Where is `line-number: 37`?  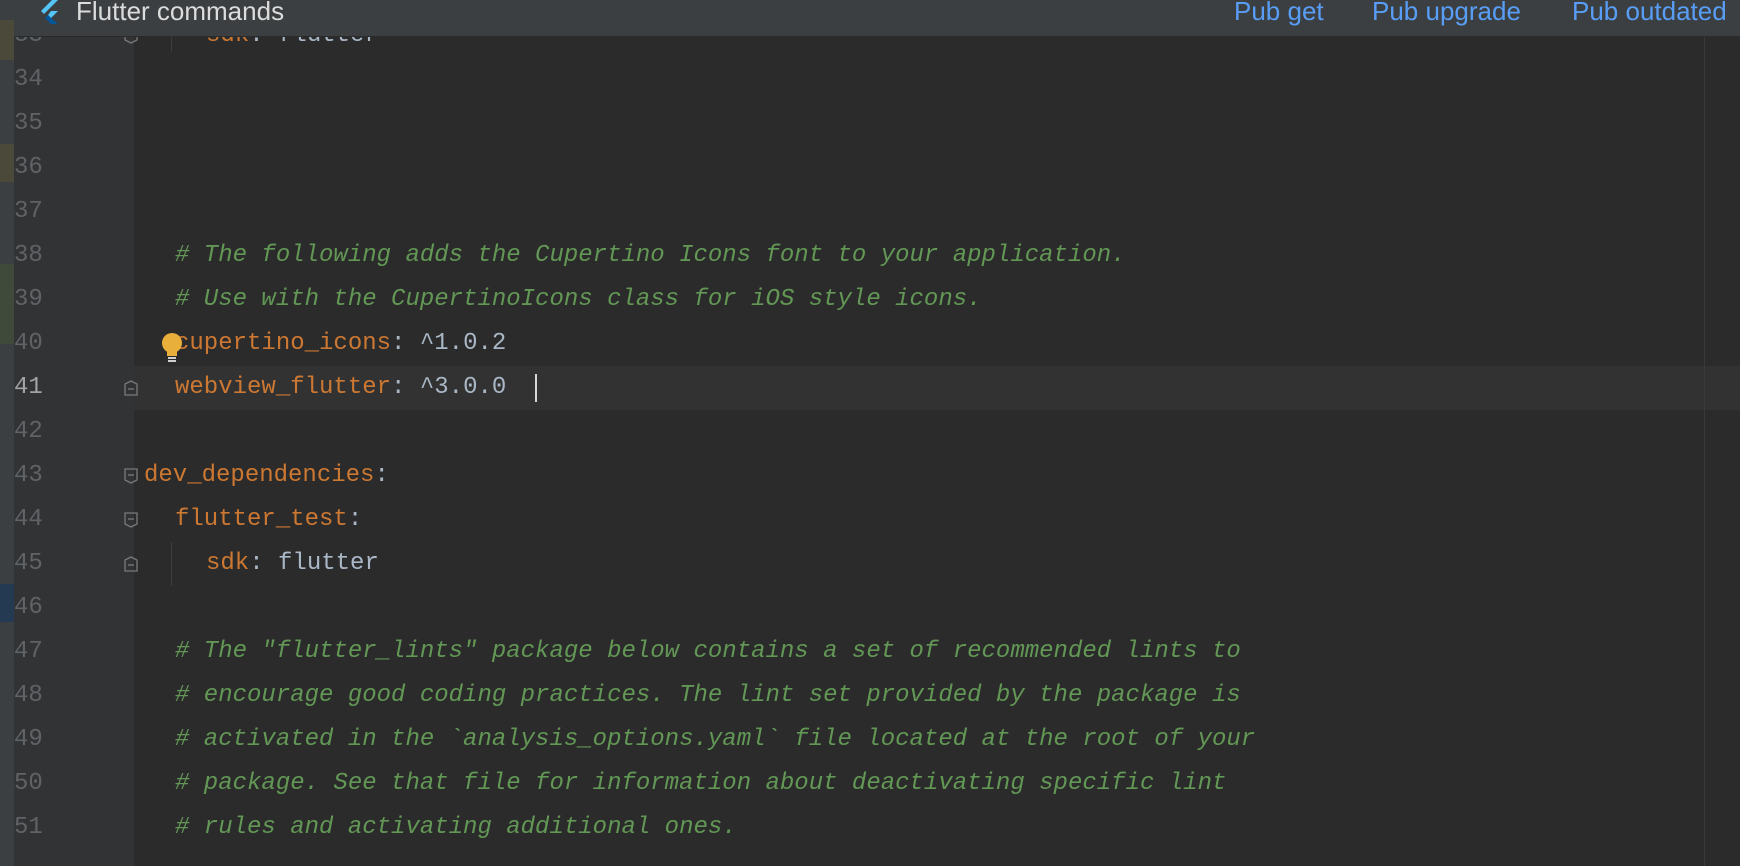 line-number: 37 is located at coordinates (28, 211).